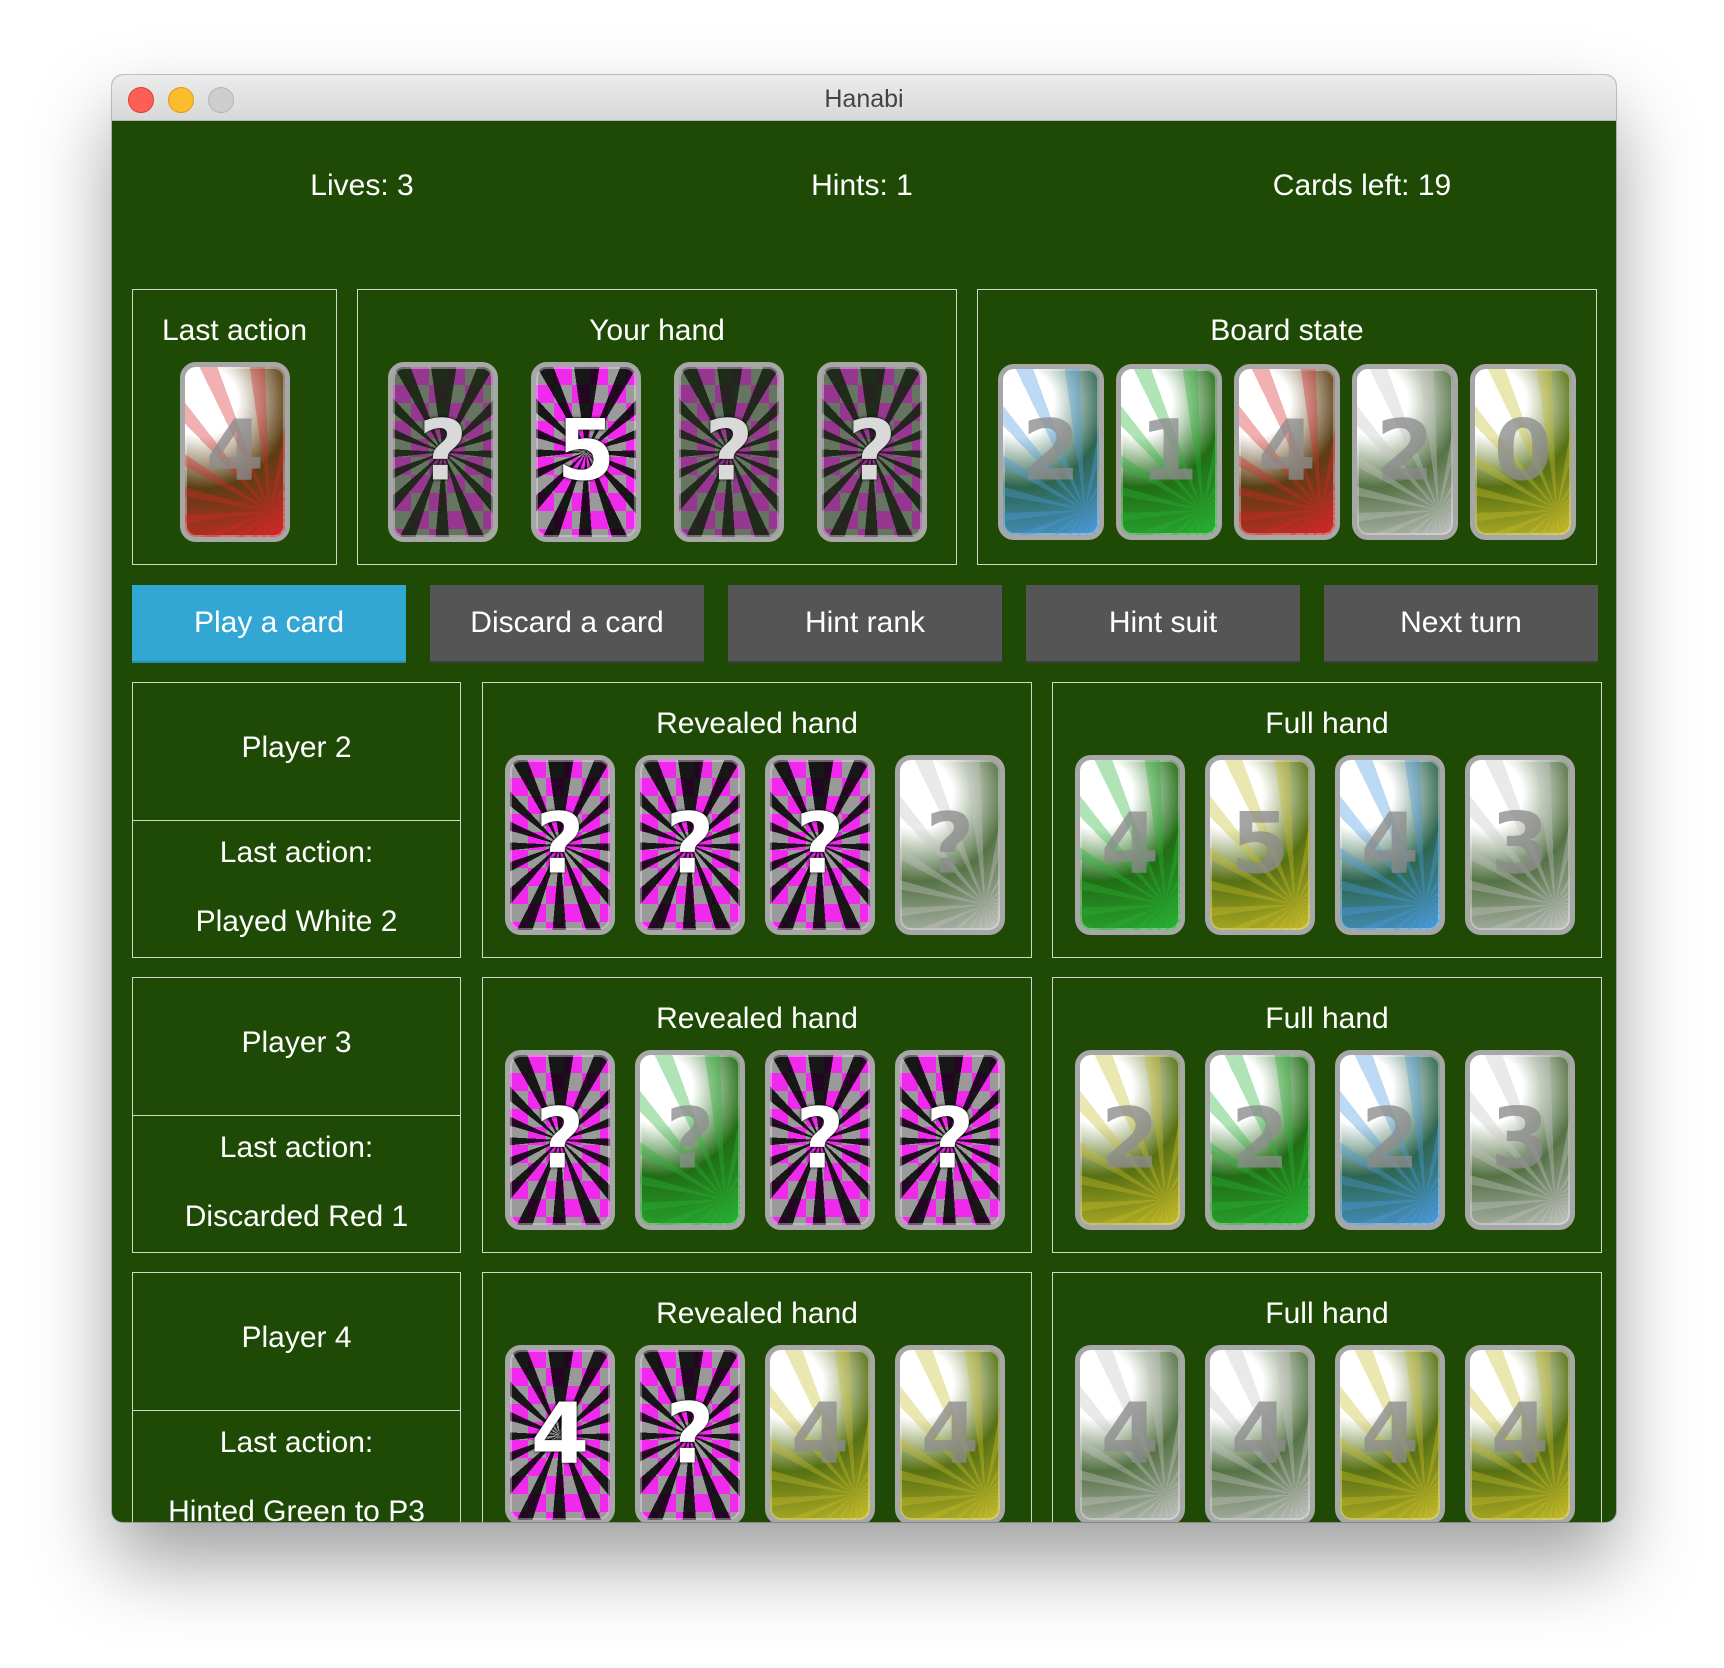  I want to click on board-state-title: Board state, so click(1287, 330).